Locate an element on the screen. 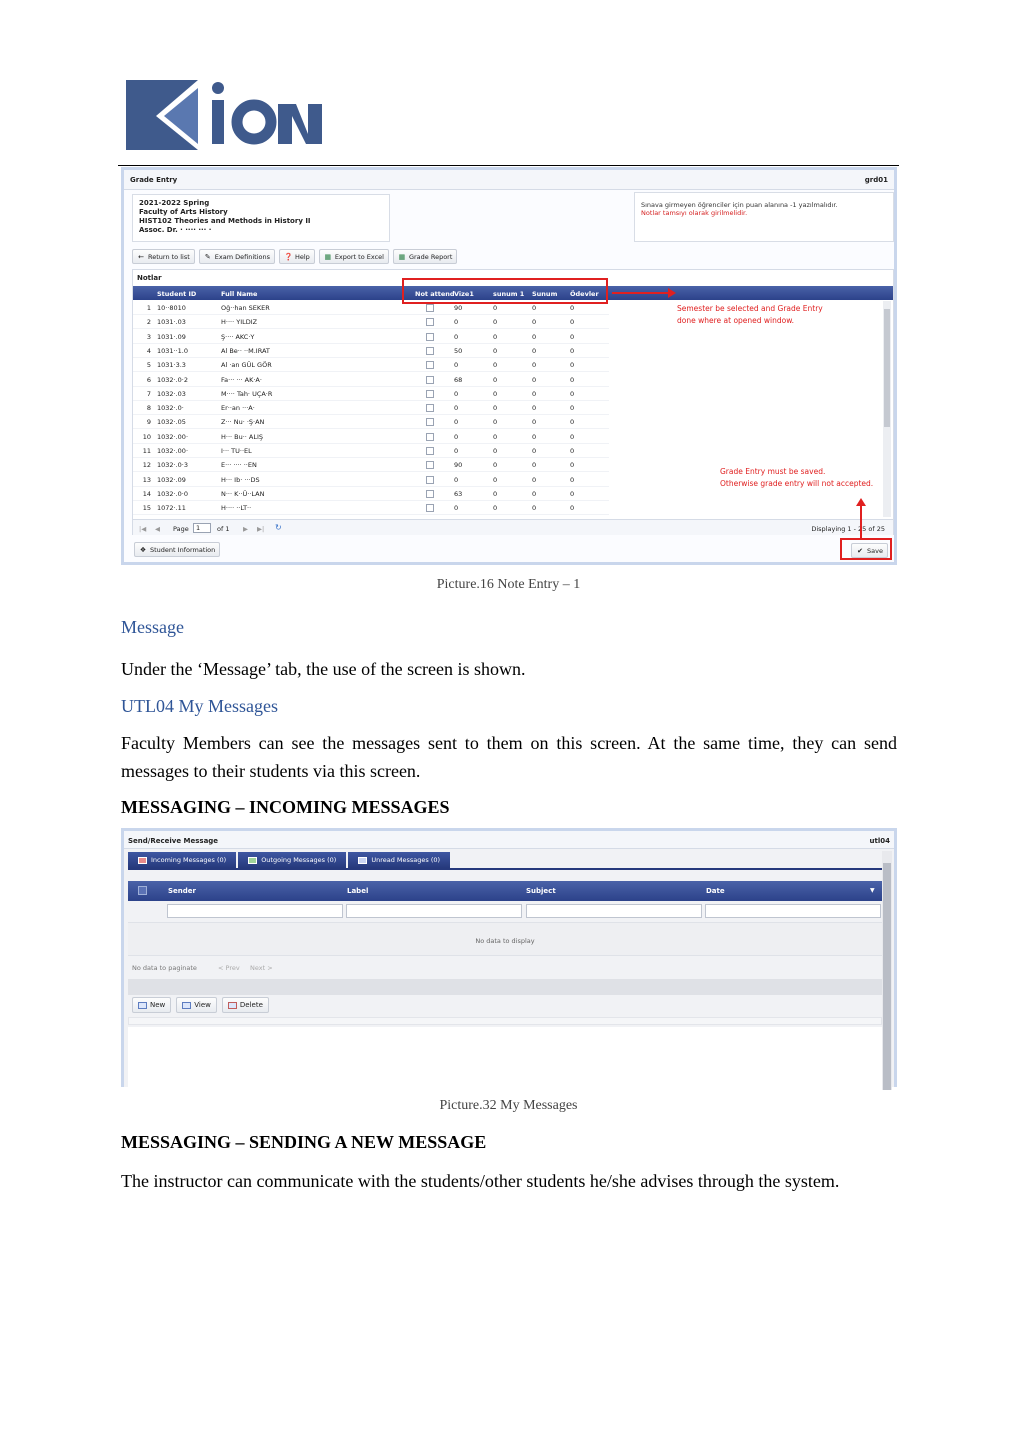 The image size is (1017, 1440). grade-row: 15 1072·.11 H···· ··LT·· 0 0 0 0 is located at coordinates (371, 508).